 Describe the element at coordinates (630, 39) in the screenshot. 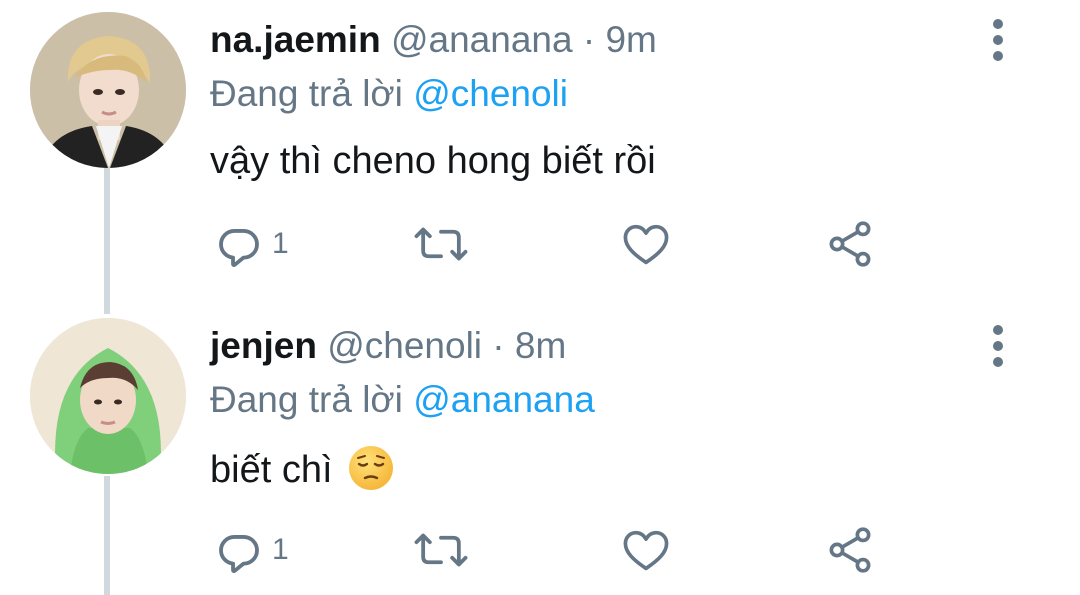

I see `timestamp: 9m` at that location.